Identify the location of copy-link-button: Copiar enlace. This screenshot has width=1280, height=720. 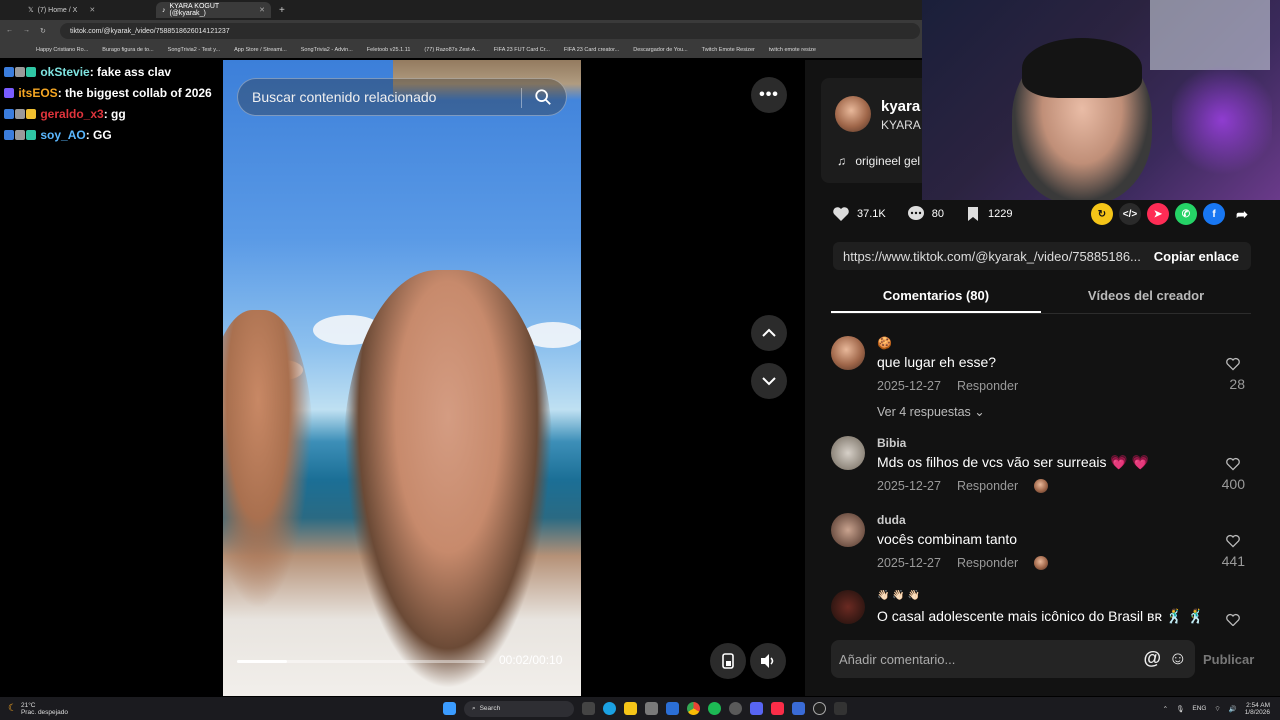
(1196, 256).